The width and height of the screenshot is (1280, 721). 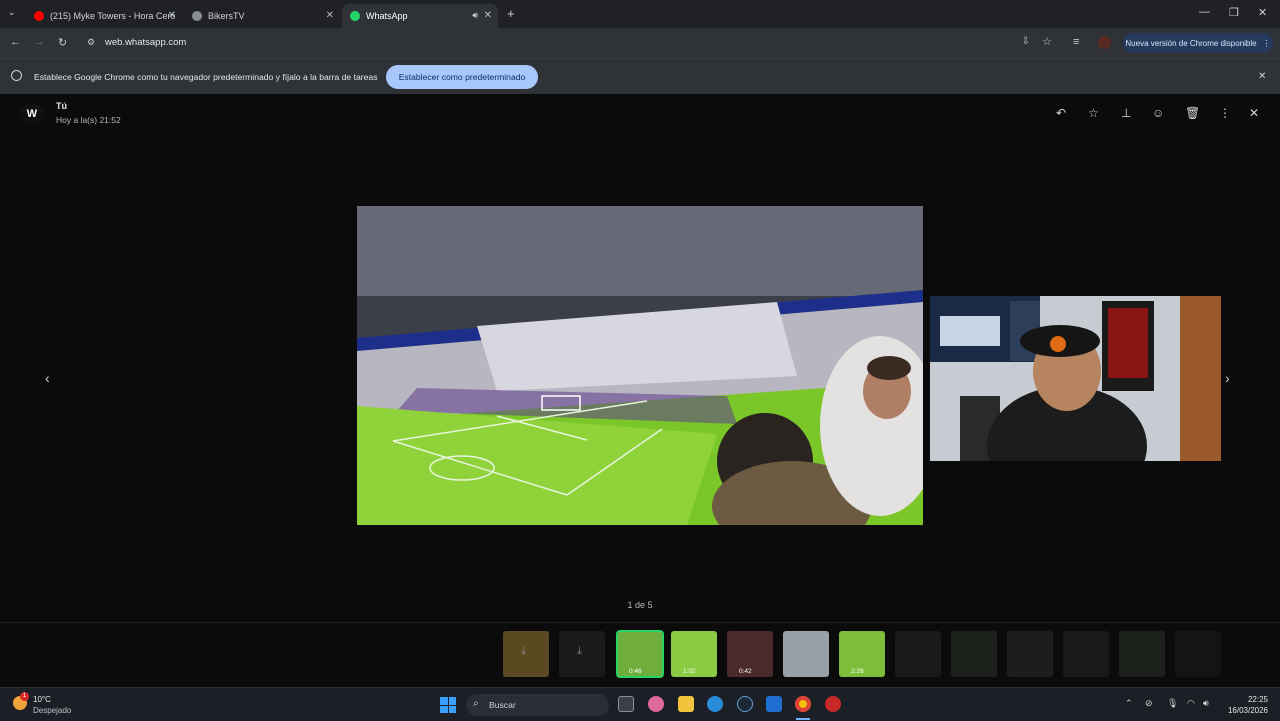 I want to click on clock-time: 22:25, so click(x=1257, y=699).